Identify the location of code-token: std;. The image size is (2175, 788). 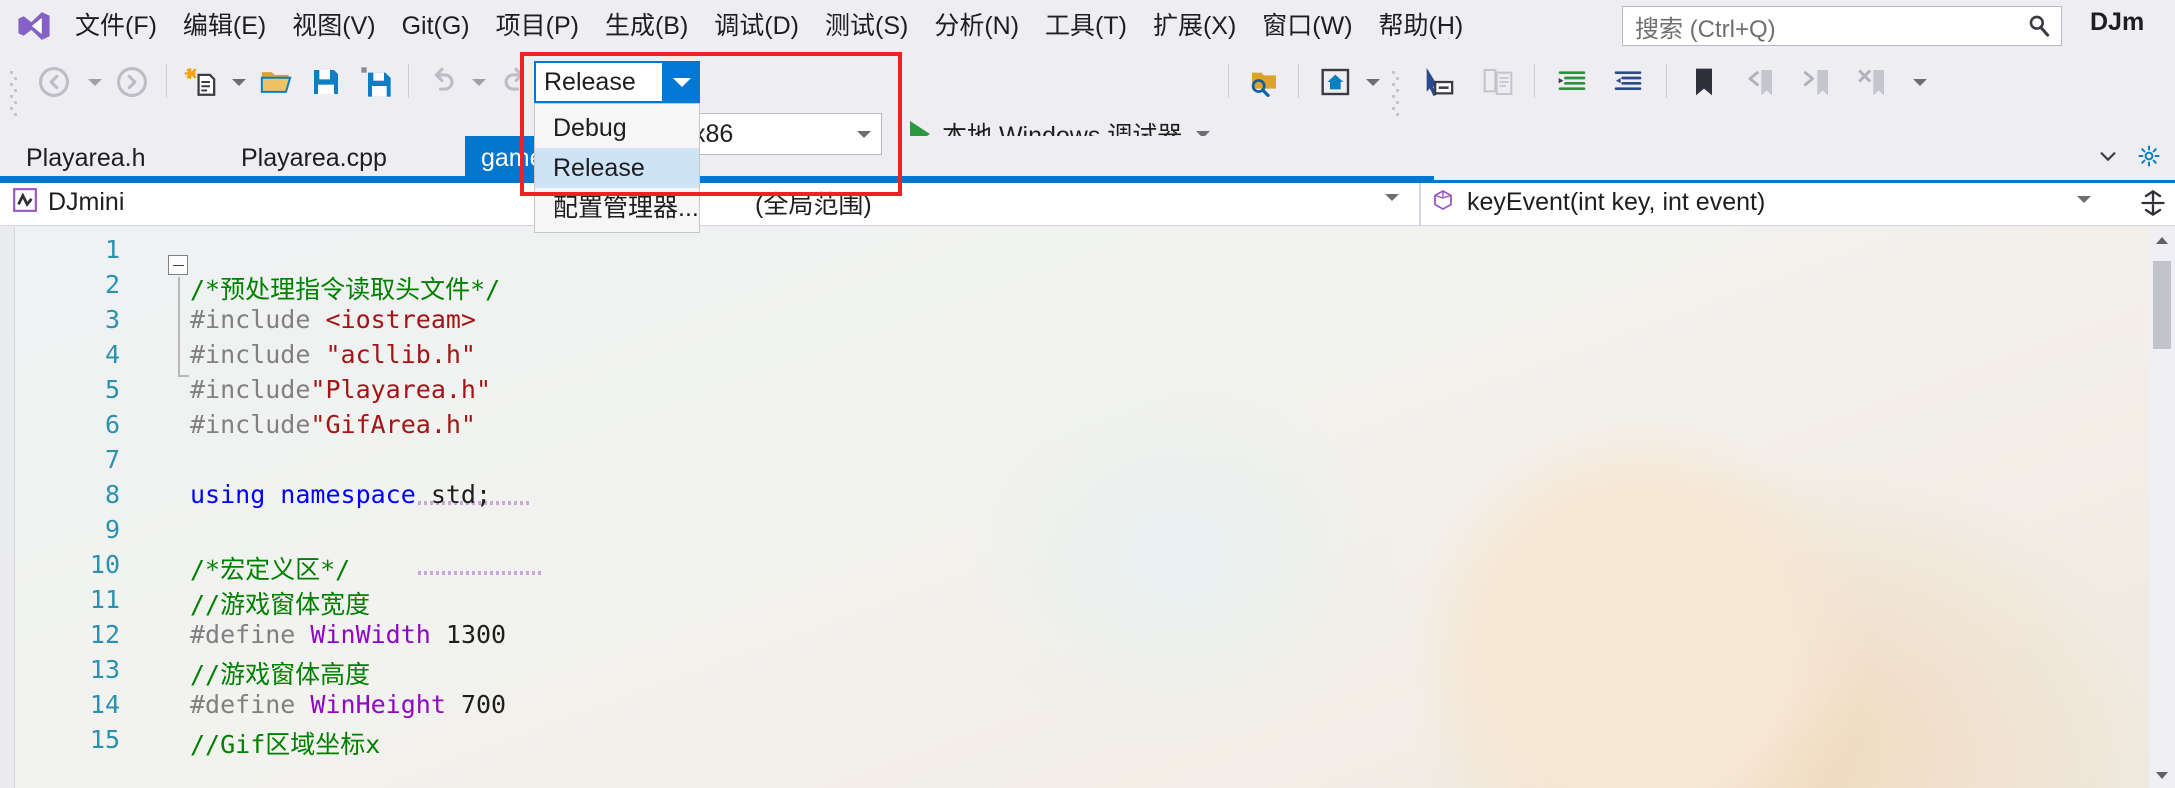
(453, 494).